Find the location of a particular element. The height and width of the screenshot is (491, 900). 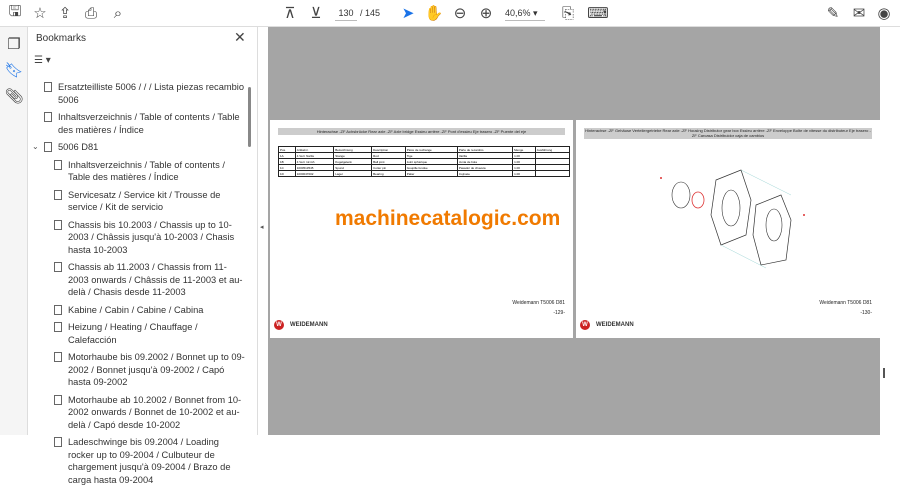

hand-tool-icon: ✋ is located at coordinates (434, 13).